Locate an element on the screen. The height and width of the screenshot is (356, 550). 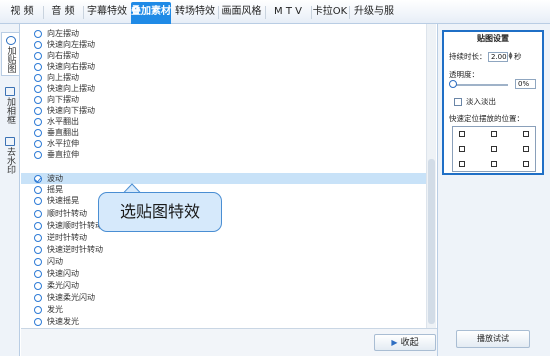
callout-bubble: 选贴图特效 is located at coordinates (160, 212).